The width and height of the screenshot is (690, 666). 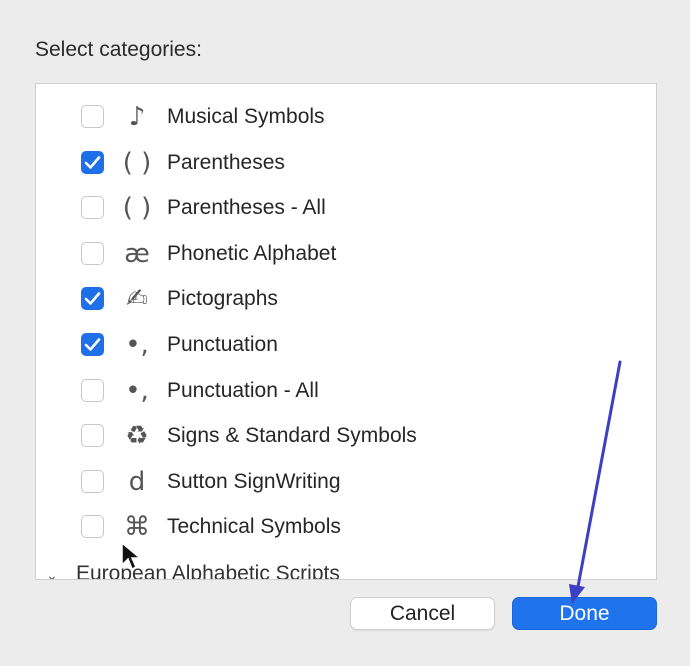 What do you see at coordinates (118, 49) in the screenshot?
I see `dialog-prompt: Select categories:` at bounding box center [118, 49].